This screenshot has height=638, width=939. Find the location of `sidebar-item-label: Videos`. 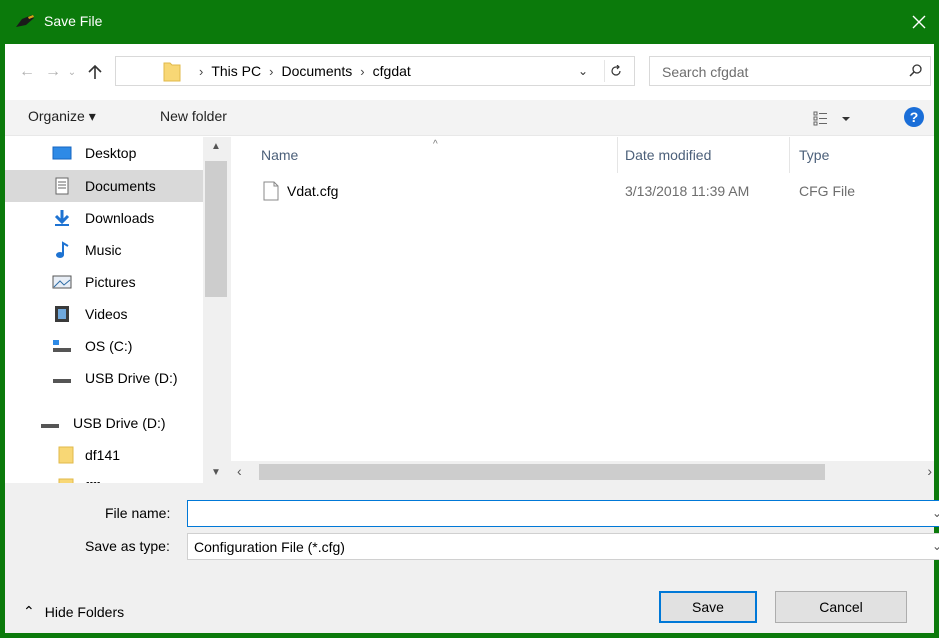

sidebar-item-label: Videos is located at coordinates (106, 314).